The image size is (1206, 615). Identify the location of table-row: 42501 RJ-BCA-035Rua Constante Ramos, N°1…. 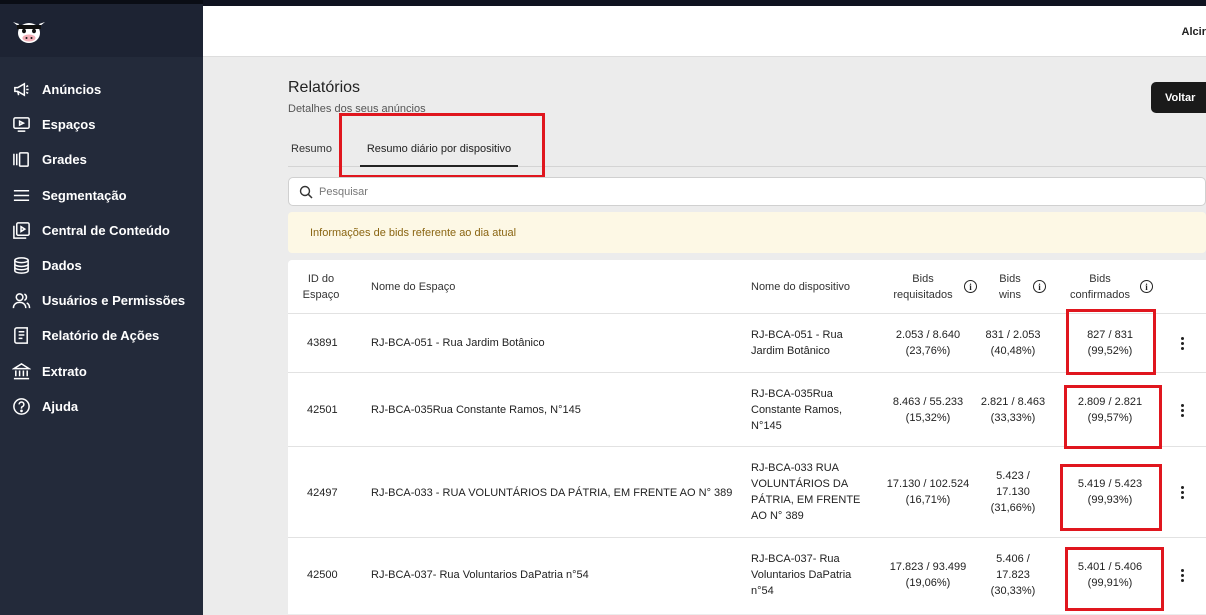
(747, 410).